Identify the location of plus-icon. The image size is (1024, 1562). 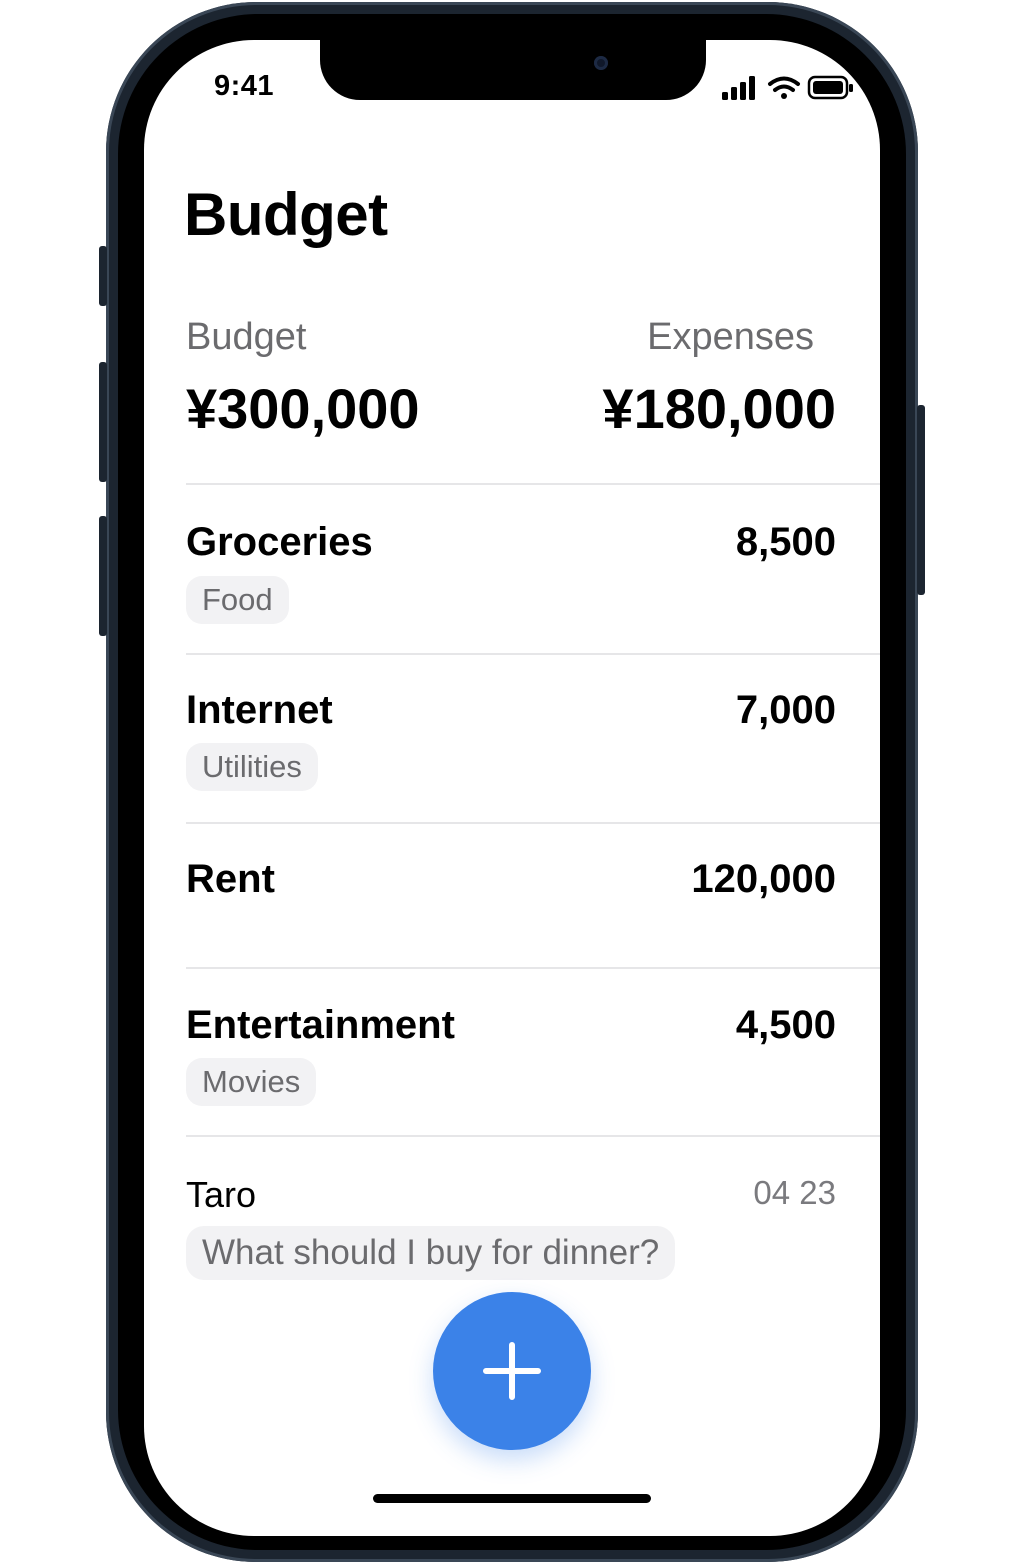
(512, 1371).